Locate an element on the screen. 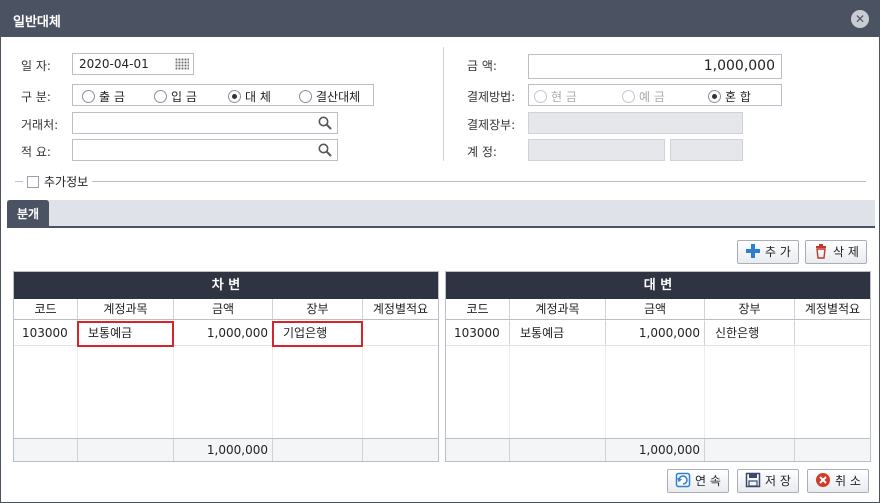 This screenshot has height=503, width=880. payment-label: 결제방법: is located at coordinates (491, 97).